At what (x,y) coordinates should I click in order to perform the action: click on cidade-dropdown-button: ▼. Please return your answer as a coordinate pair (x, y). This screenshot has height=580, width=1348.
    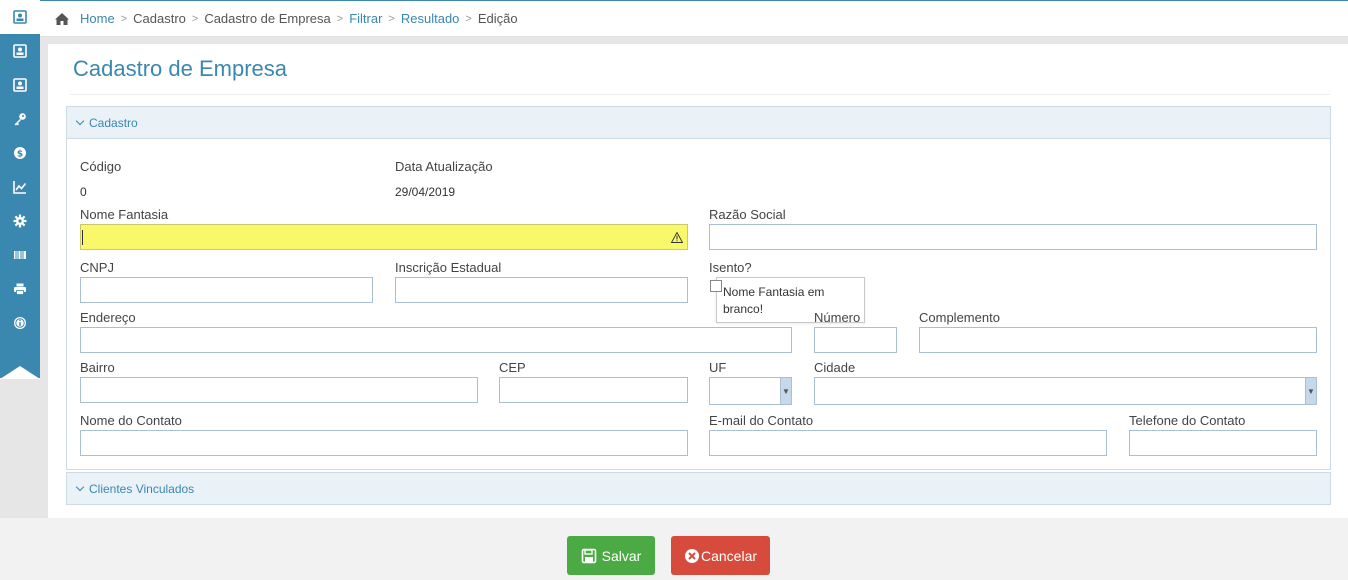
    Looking at the image, I should click on (1310, 391).